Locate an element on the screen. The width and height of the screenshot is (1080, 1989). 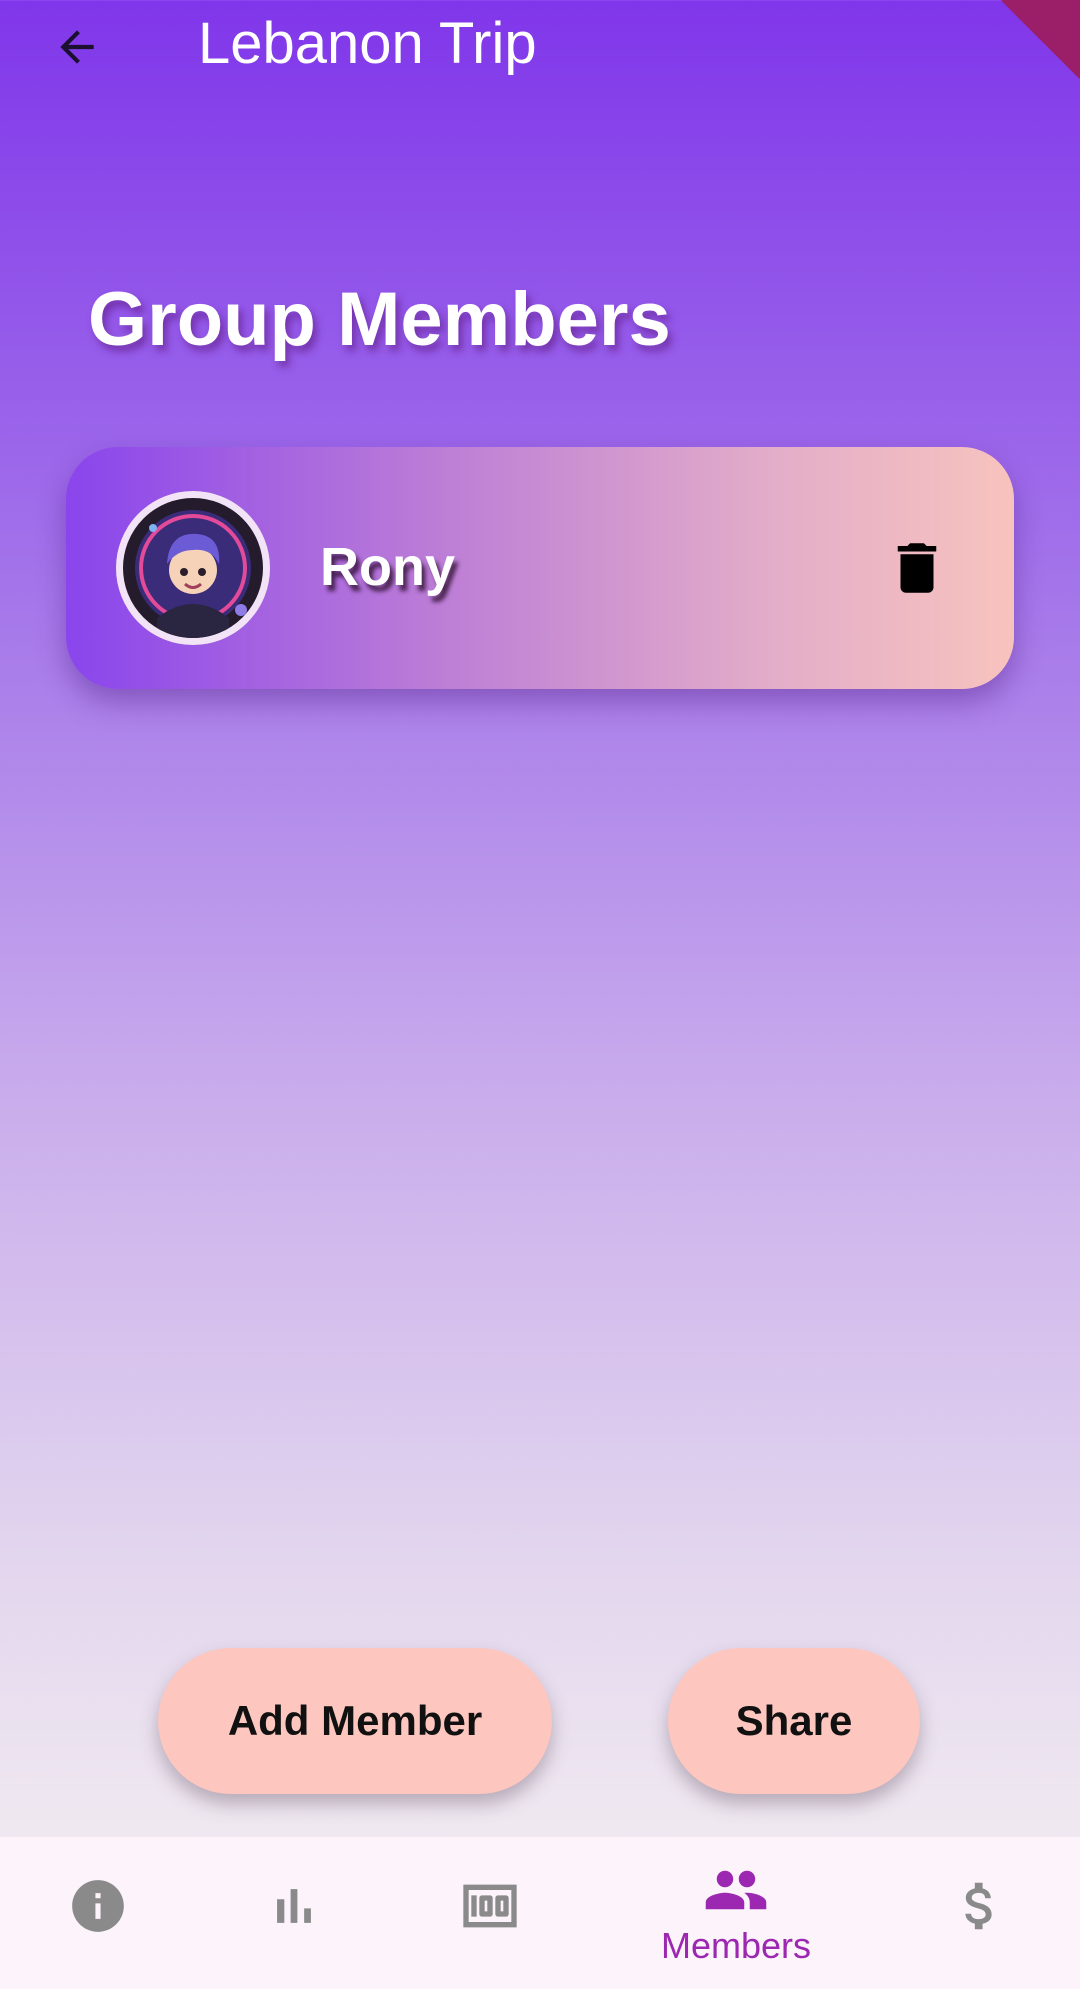
trash-icon is located at coordinates (917, 568).